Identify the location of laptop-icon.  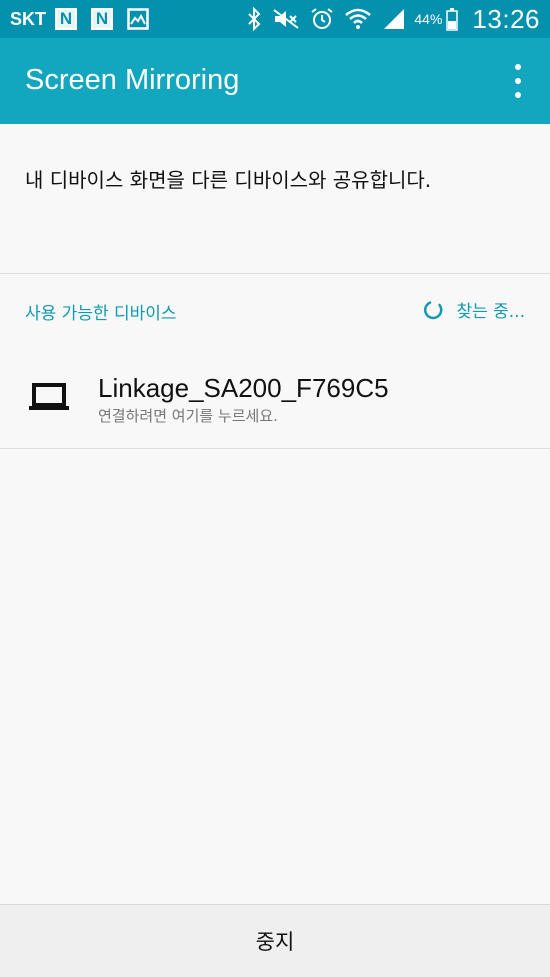
(49, 396).